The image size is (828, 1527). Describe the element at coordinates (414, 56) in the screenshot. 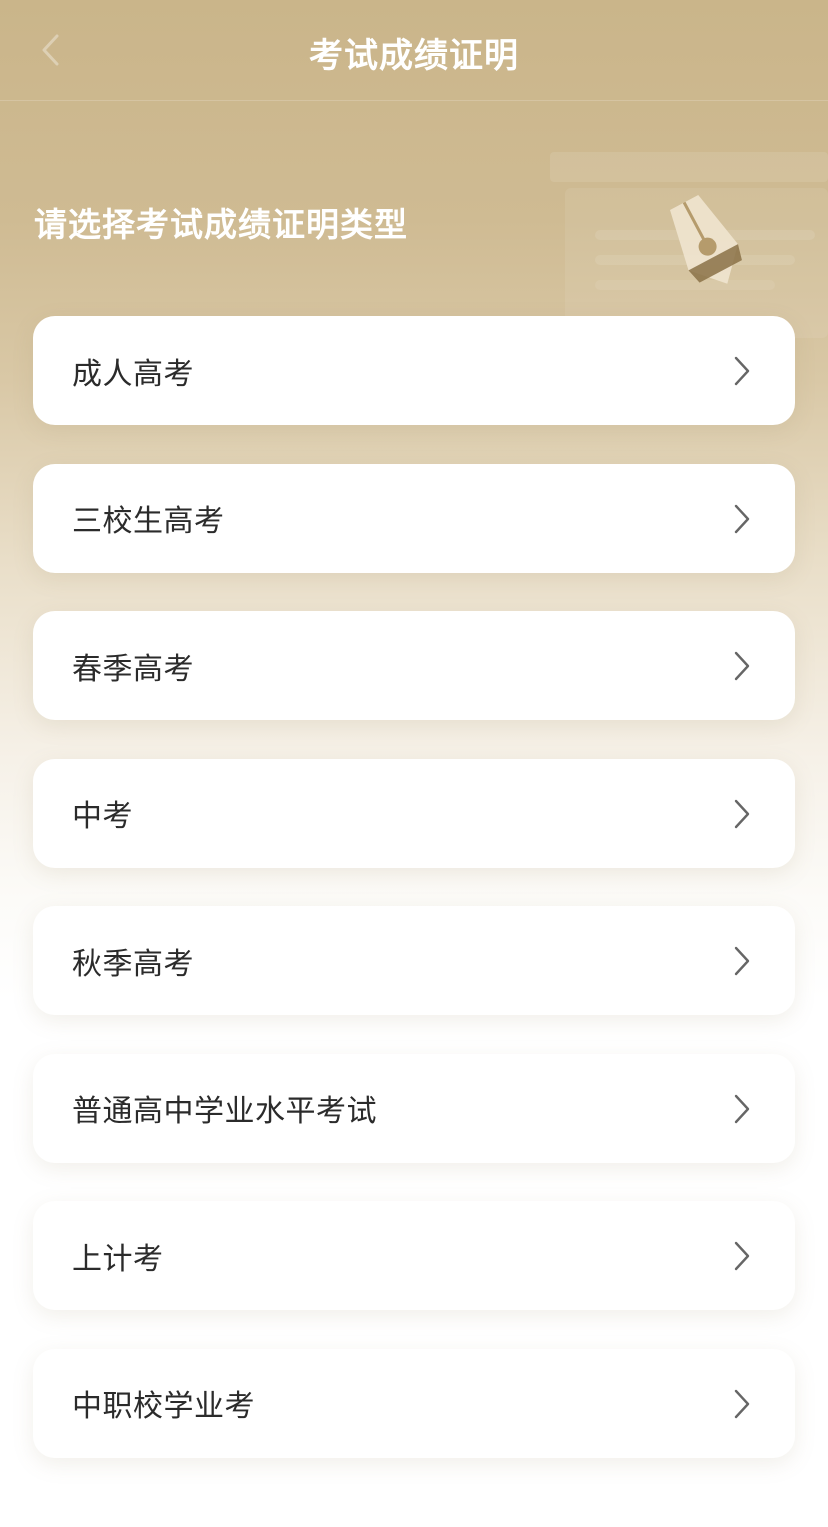

I see `page-title: 考试成绩证明` at that location.